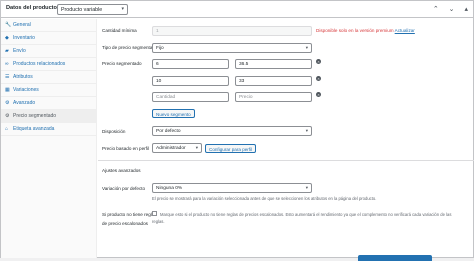 This screenshot has width=474, height=261. What do you see at coordinates (34, 129) in the screenshot?
I see `tab-label: Etiqueta avanzada` at bounding box center [34, 129].